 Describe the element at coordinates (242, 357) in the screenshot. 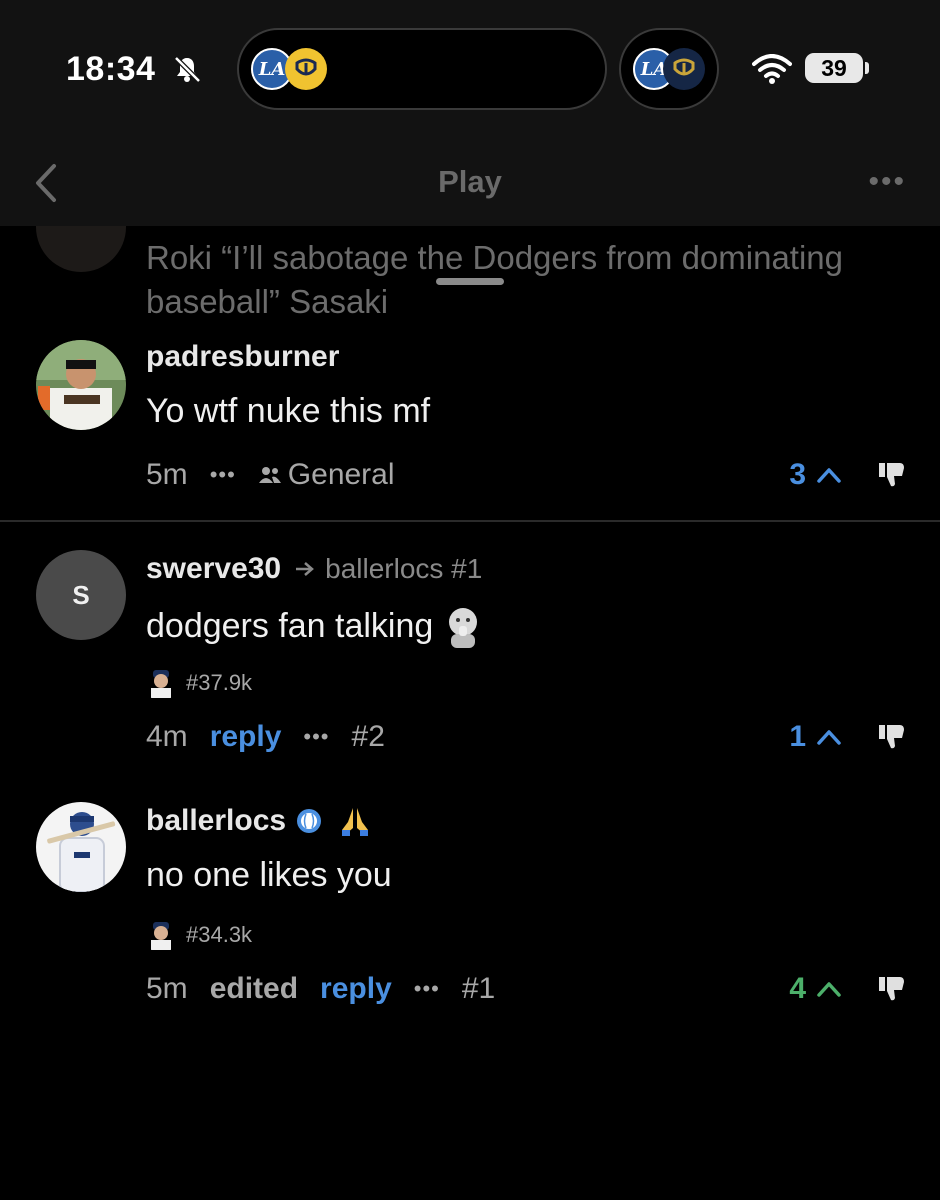

I see `username: padresburner` at that location.